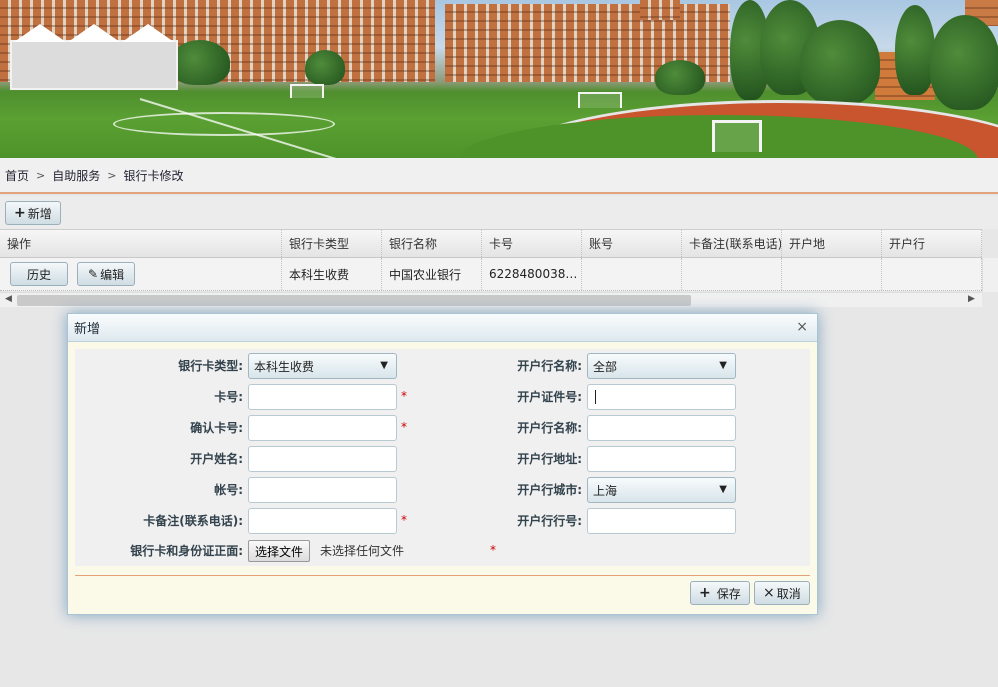  Describe the element at coordinates (76, 175) in the screenshot. I see `breadcrumb-self-service: 自助服务` at that location.